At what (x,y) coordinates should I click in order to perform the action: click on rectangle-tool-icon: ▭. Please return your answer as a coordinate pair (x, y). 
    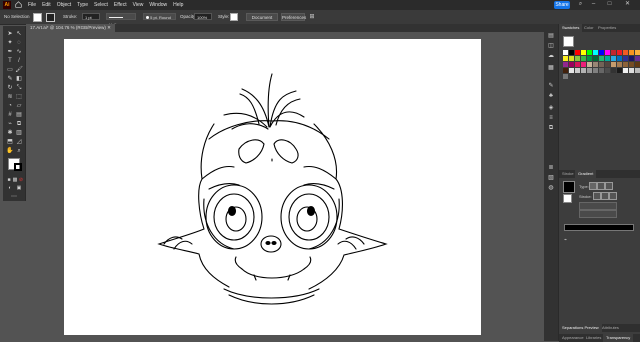
    Looking at the image, I should click on (10, 70).